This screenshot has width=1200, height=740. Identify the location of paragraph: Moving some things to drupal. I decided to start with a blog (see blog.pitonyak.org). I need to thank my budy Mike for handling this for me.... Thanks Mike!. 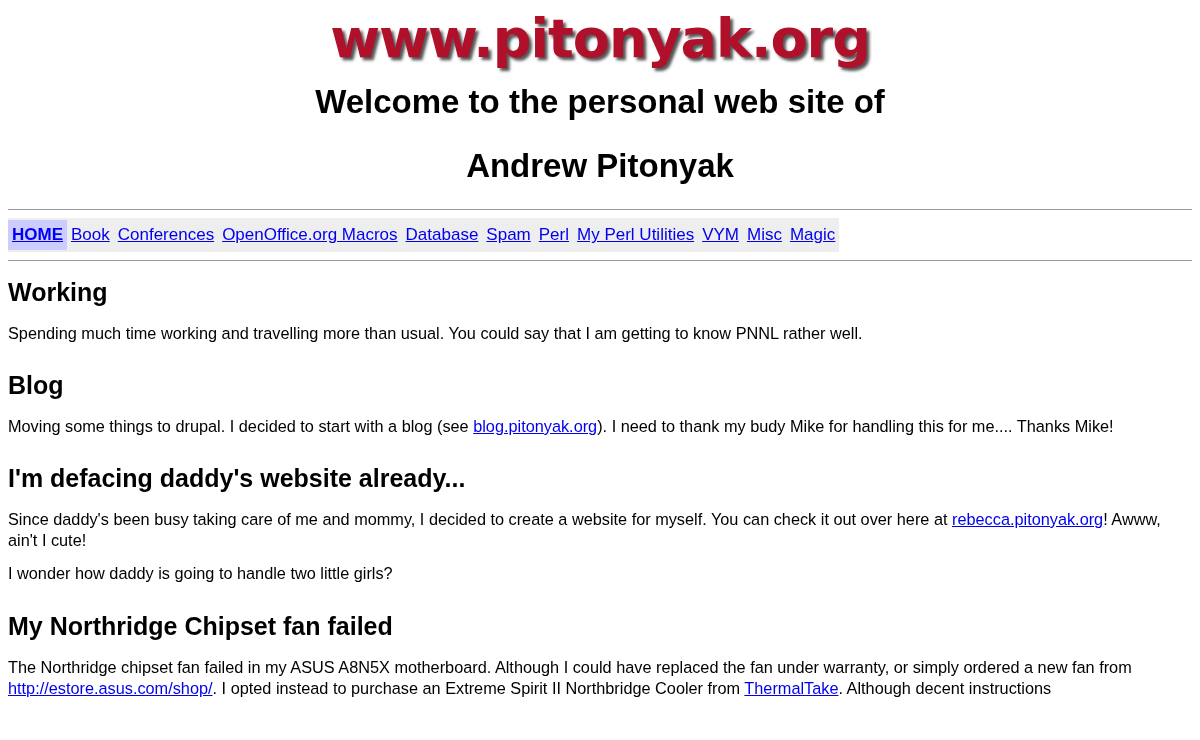
(561, 426).